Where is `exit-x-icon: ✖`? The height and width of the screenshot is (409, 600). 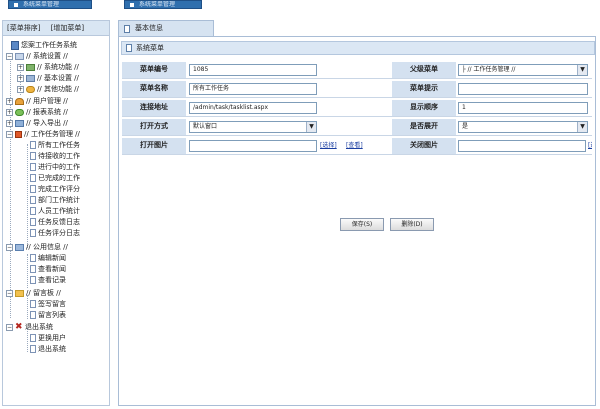
exit-x-icon: ✖ is located at coordinates (19, 327).